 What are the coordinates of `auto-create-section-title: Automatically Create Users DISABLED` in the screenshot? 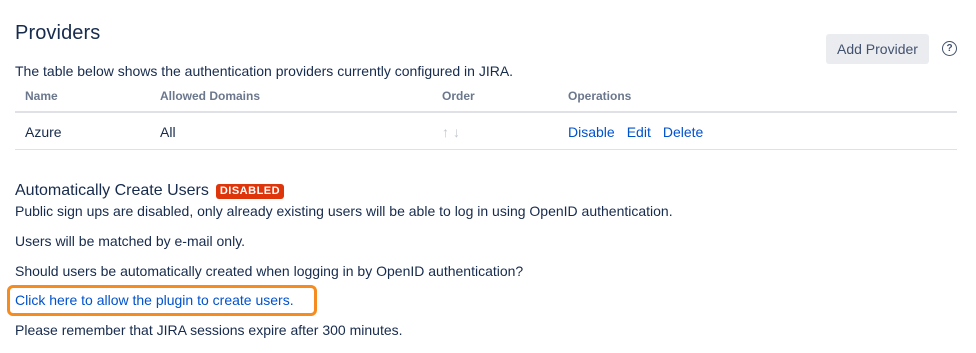 It's located at (150, 191).